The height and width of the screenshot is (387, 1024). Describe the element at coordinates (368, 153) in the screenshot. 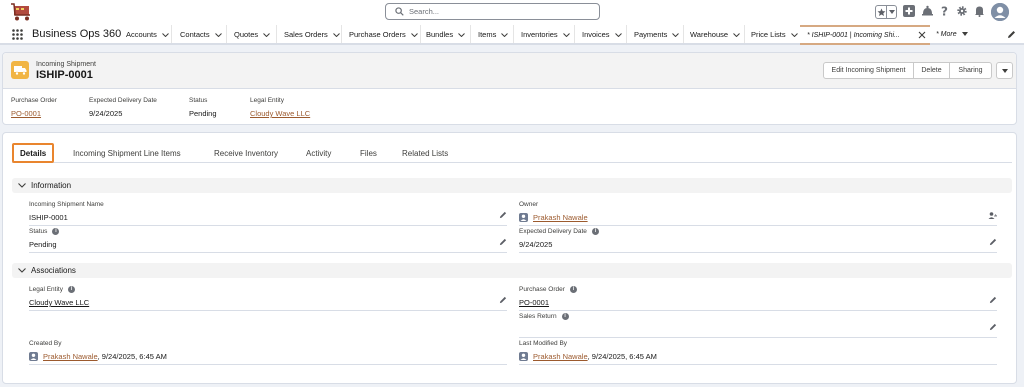

I see `tab-files: Files` at that location.